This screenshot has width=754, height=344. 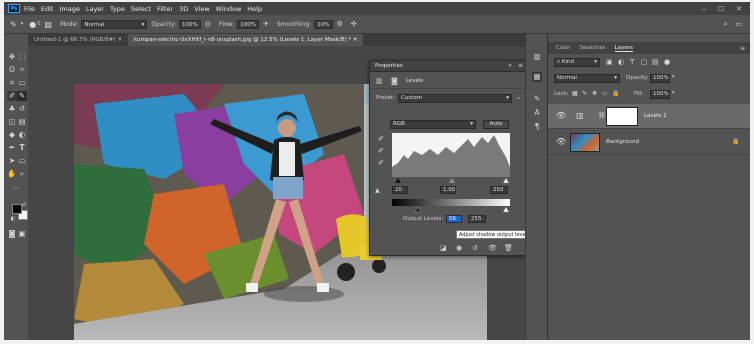 I want to click on tab-color: Color, so click(x=563, y=48).